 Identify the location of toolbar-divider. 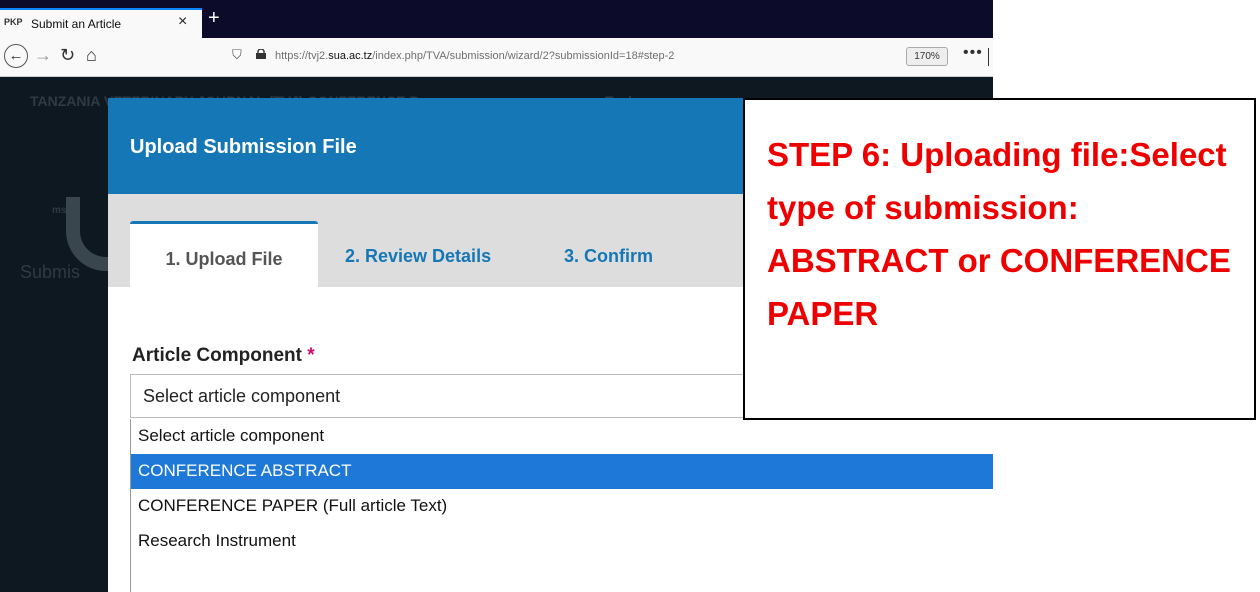
(988, 57).